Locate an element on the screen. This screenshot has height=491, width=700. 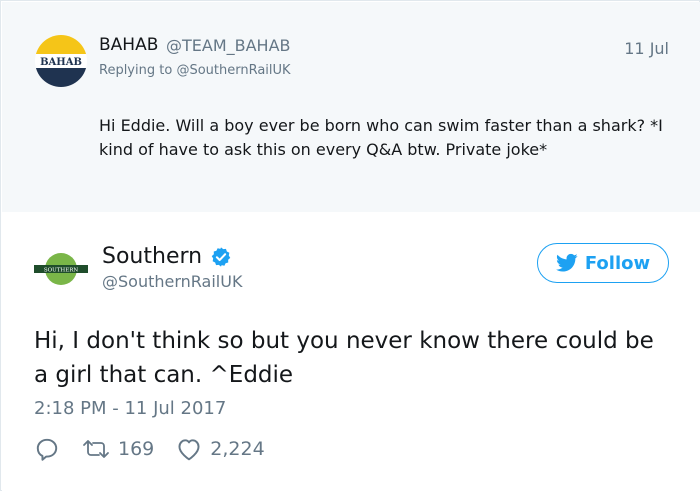
bahab-logo-text: BAHAB is located at coordinates (61, 62).